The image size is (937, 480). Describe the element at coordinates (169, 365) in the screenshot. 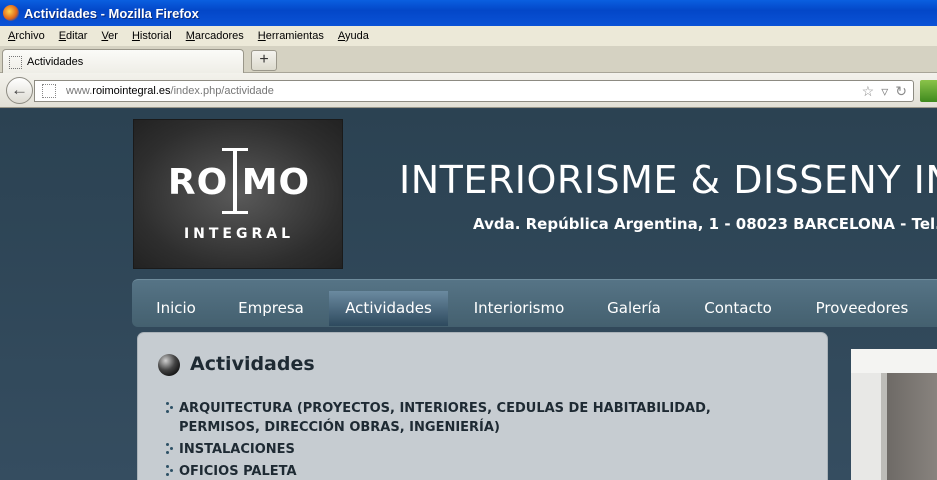

I see `sphere-bullet-icon` at that location.